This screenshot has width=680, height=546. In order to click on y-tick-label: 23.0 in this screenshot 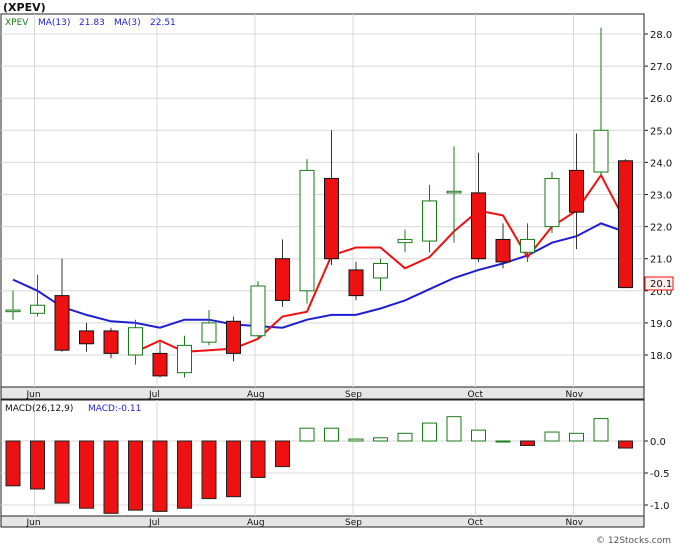, I will do `click(661, 196)`.